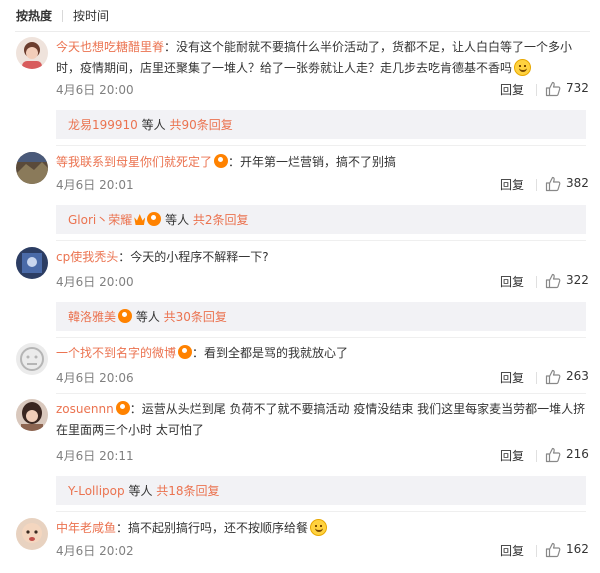  What do you see at coordinates (302, 31) in the screenshot?
I see `header-divider` at bounding box center [302, 31].